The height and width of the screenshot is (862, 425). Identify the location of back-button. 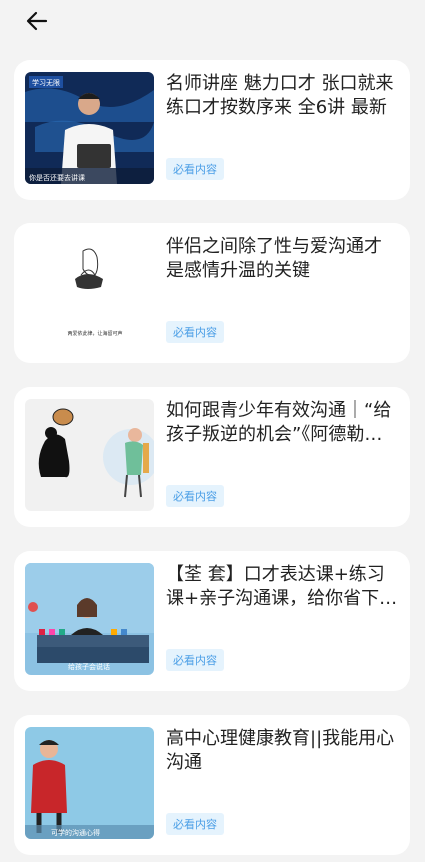
(37, 21).